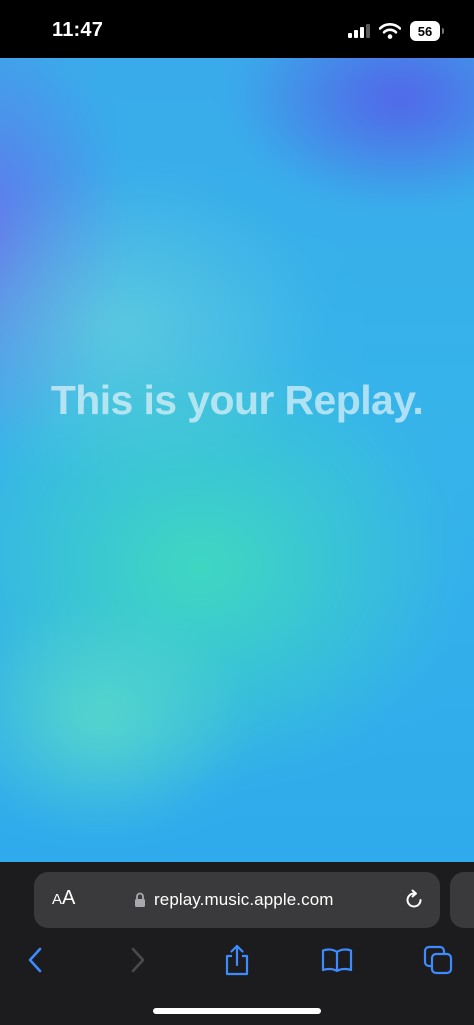 The image size is (474, 1025). I want to click on battery-level: 56, so click(425, 31).